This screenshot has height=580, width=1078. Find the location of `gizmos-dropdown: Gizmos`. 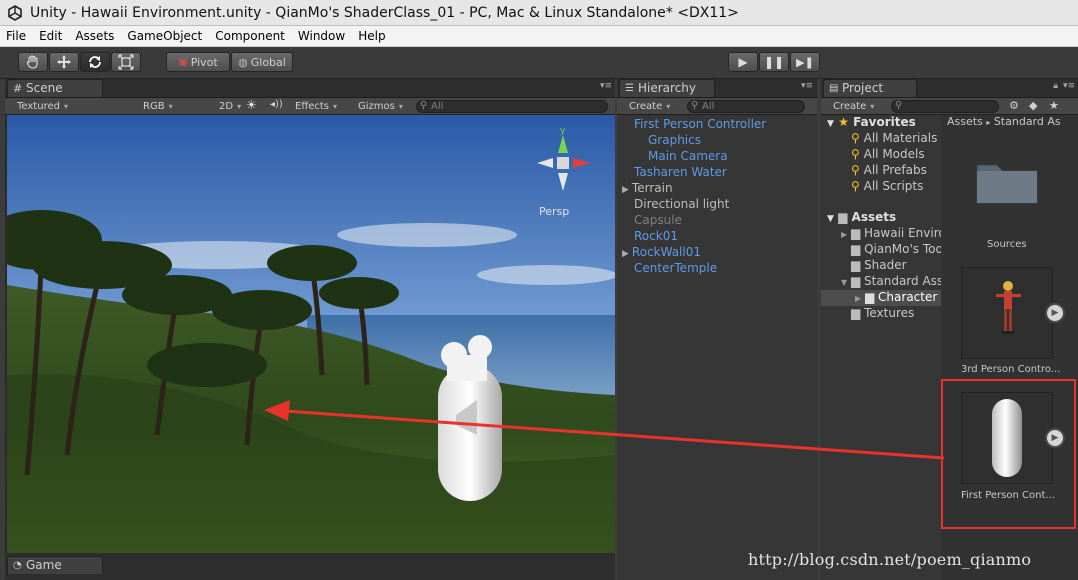

gizmos-dropdown: Gizmos is located at coordinates (380, 106).